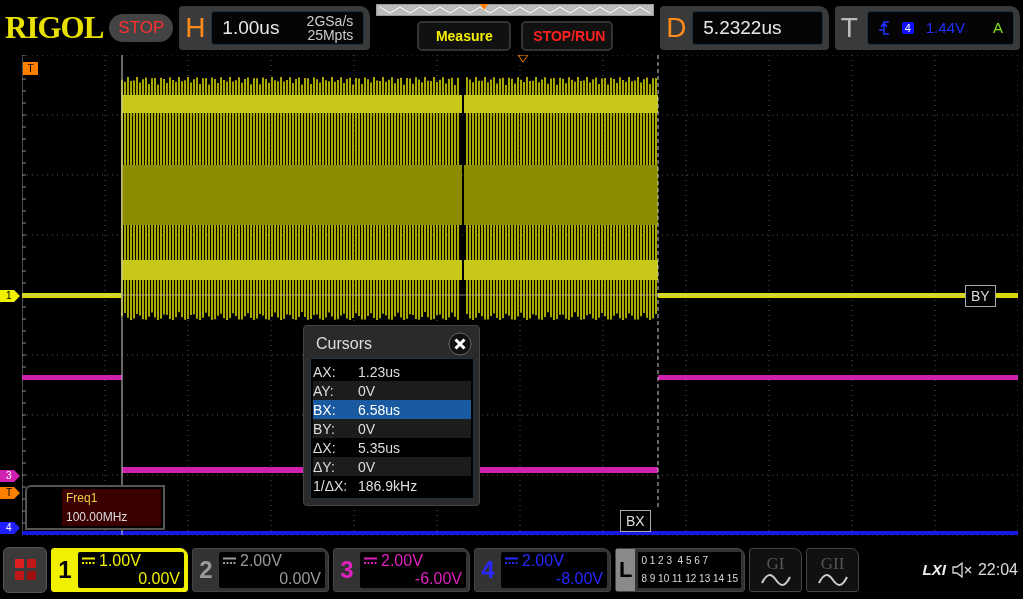 Image resolution: width=1023 pixels, height=599 pixels. What do you see at coordinates (379, 371) in the screenshot?
I see `readout-value: 1.23us` at bounding box center [379, 371].